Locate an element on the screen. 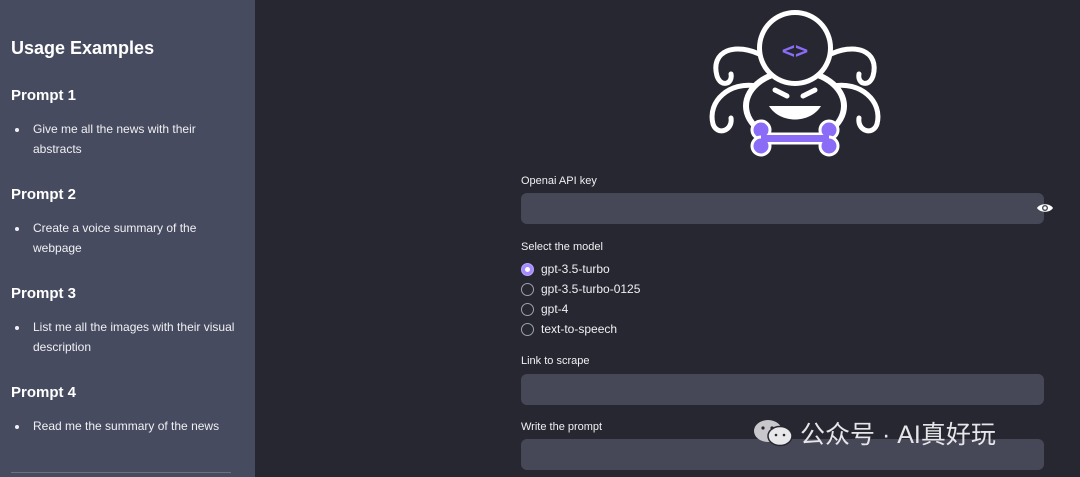 The width and height of the screenshot is (1080, 477). prompt-1-line-1: Give me all the news with their is located at coordinates (114, 129).